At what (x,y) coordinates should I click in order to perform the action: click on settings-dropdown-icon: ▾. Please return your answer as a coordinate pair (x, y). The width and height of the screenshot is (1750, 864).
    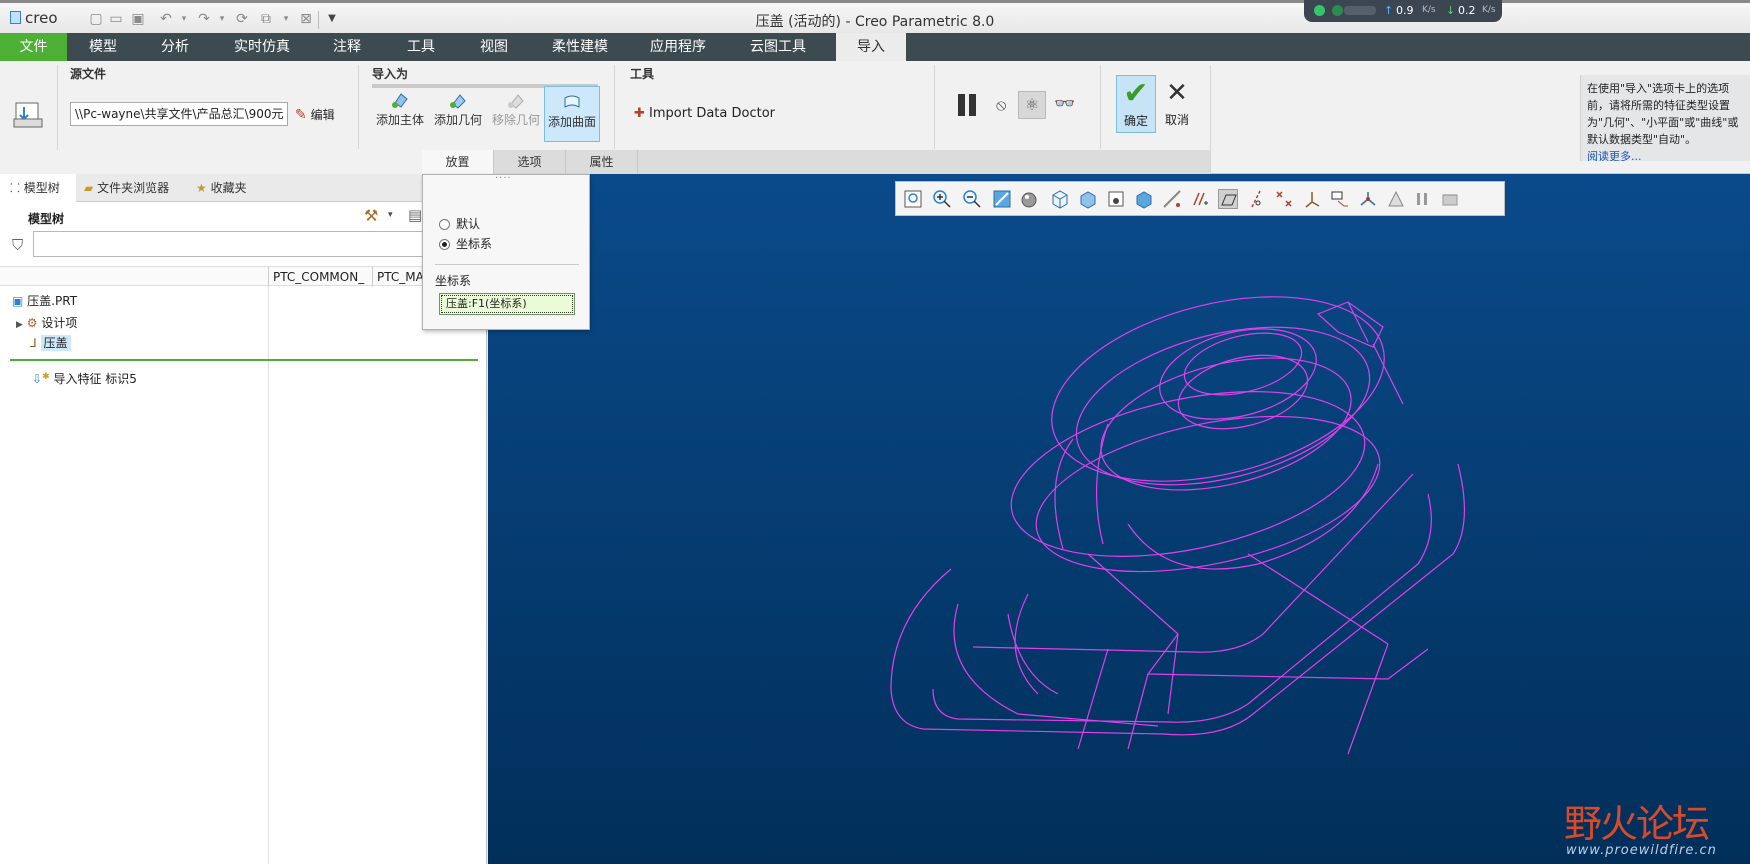
    Looking at the image, I should click on (390, 215).